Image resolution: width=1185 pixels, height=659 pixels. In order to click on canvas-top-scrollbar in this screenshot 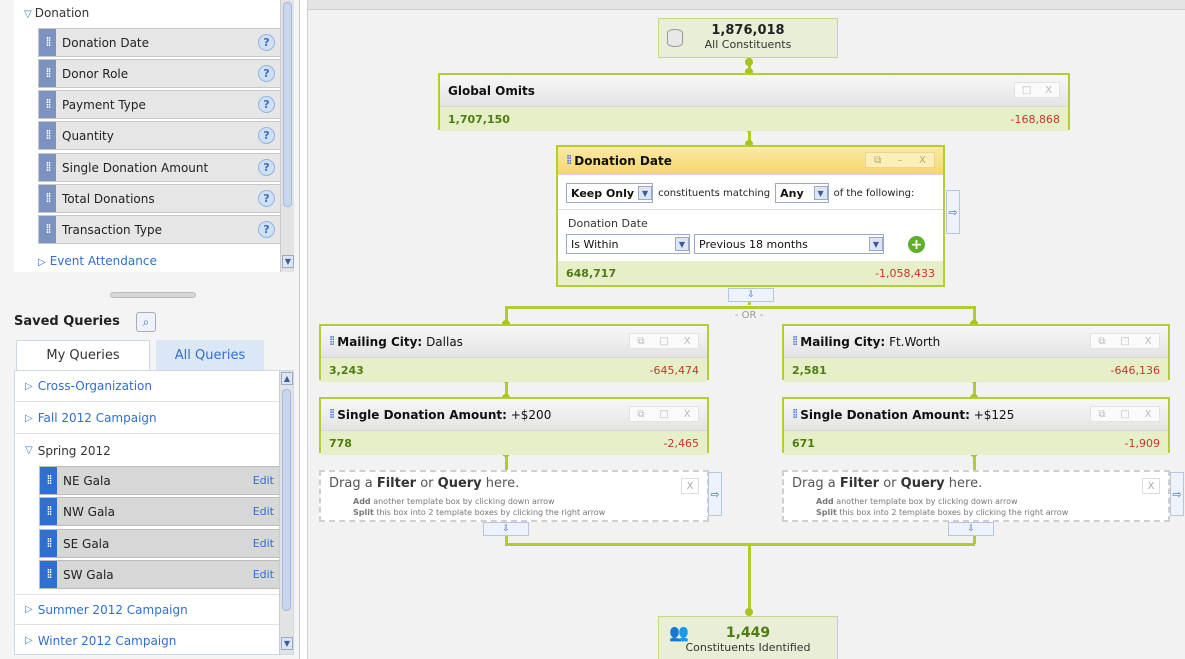, I will do `click(746, 5)`.